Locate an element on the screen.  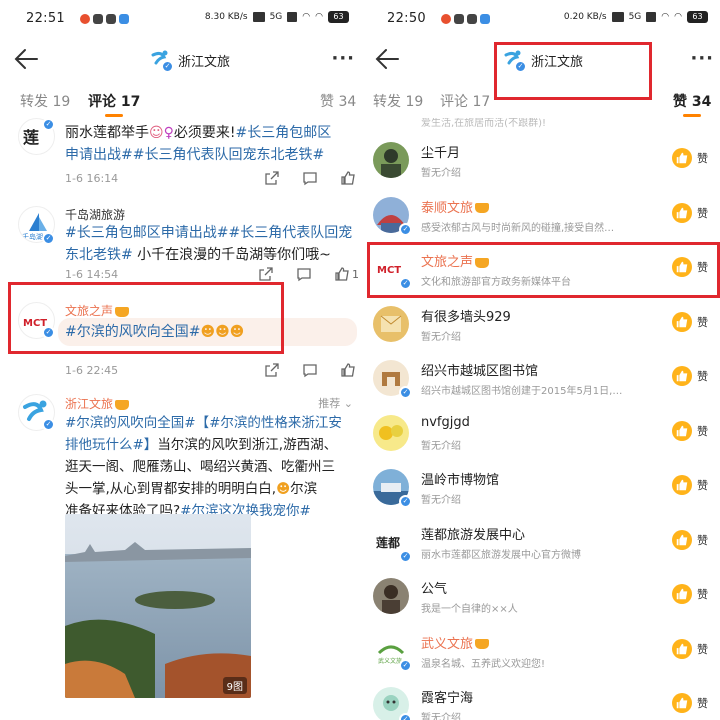
hashtag-link: #长三角包邮区申请出战# is located at coordinates (146, 233).